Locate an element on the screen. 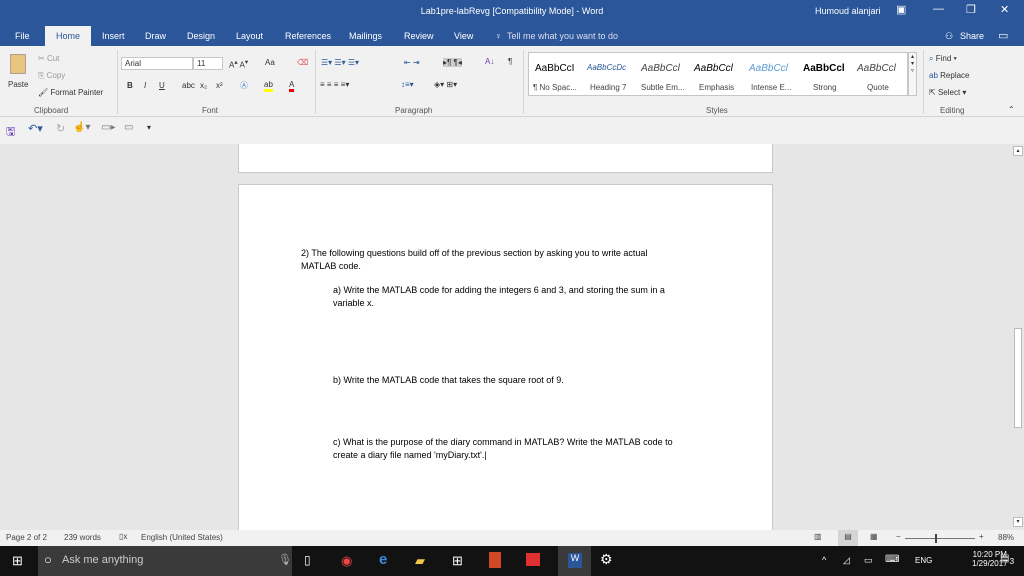  paste-button: Paste is located at coordinates (18, 84).